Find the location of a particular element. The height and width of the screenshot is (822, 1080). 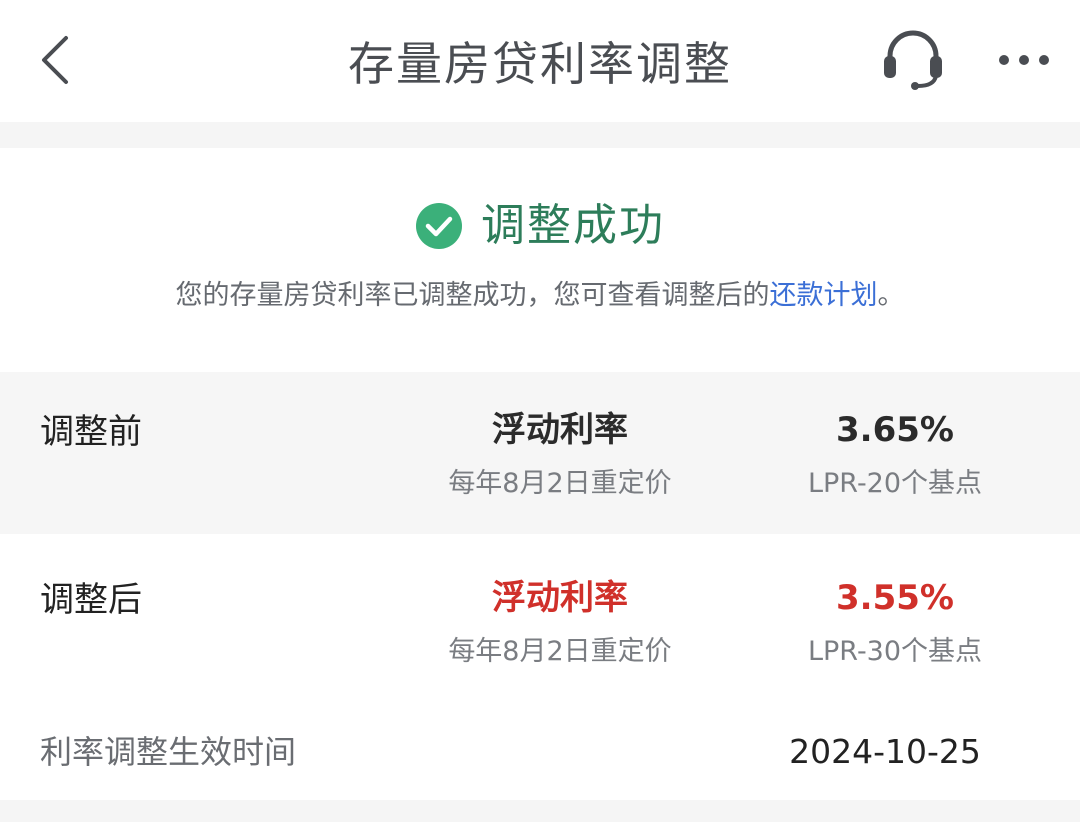

rate-value-column: 3.65% LPR-20个基点 is located at coordinates (895, 456).